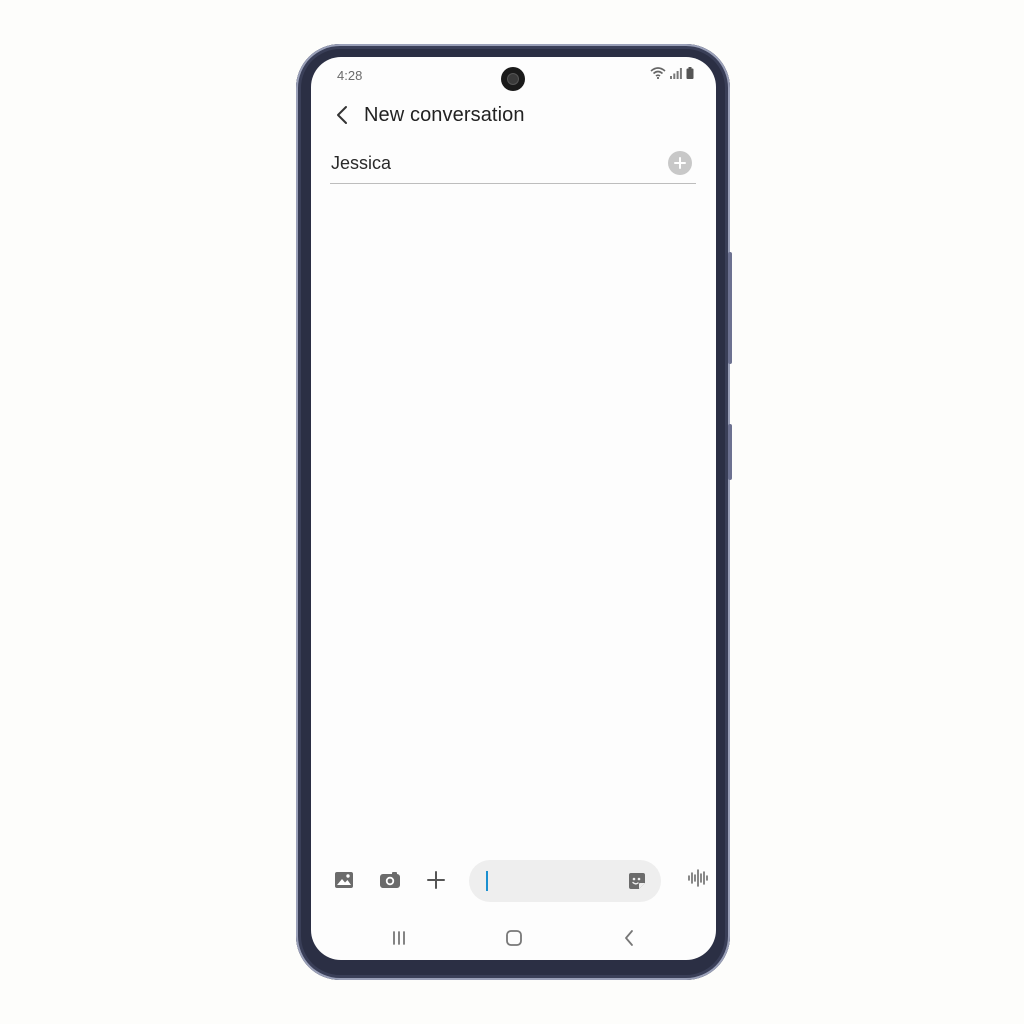  I want to click on status-icons, so click(672, 73).